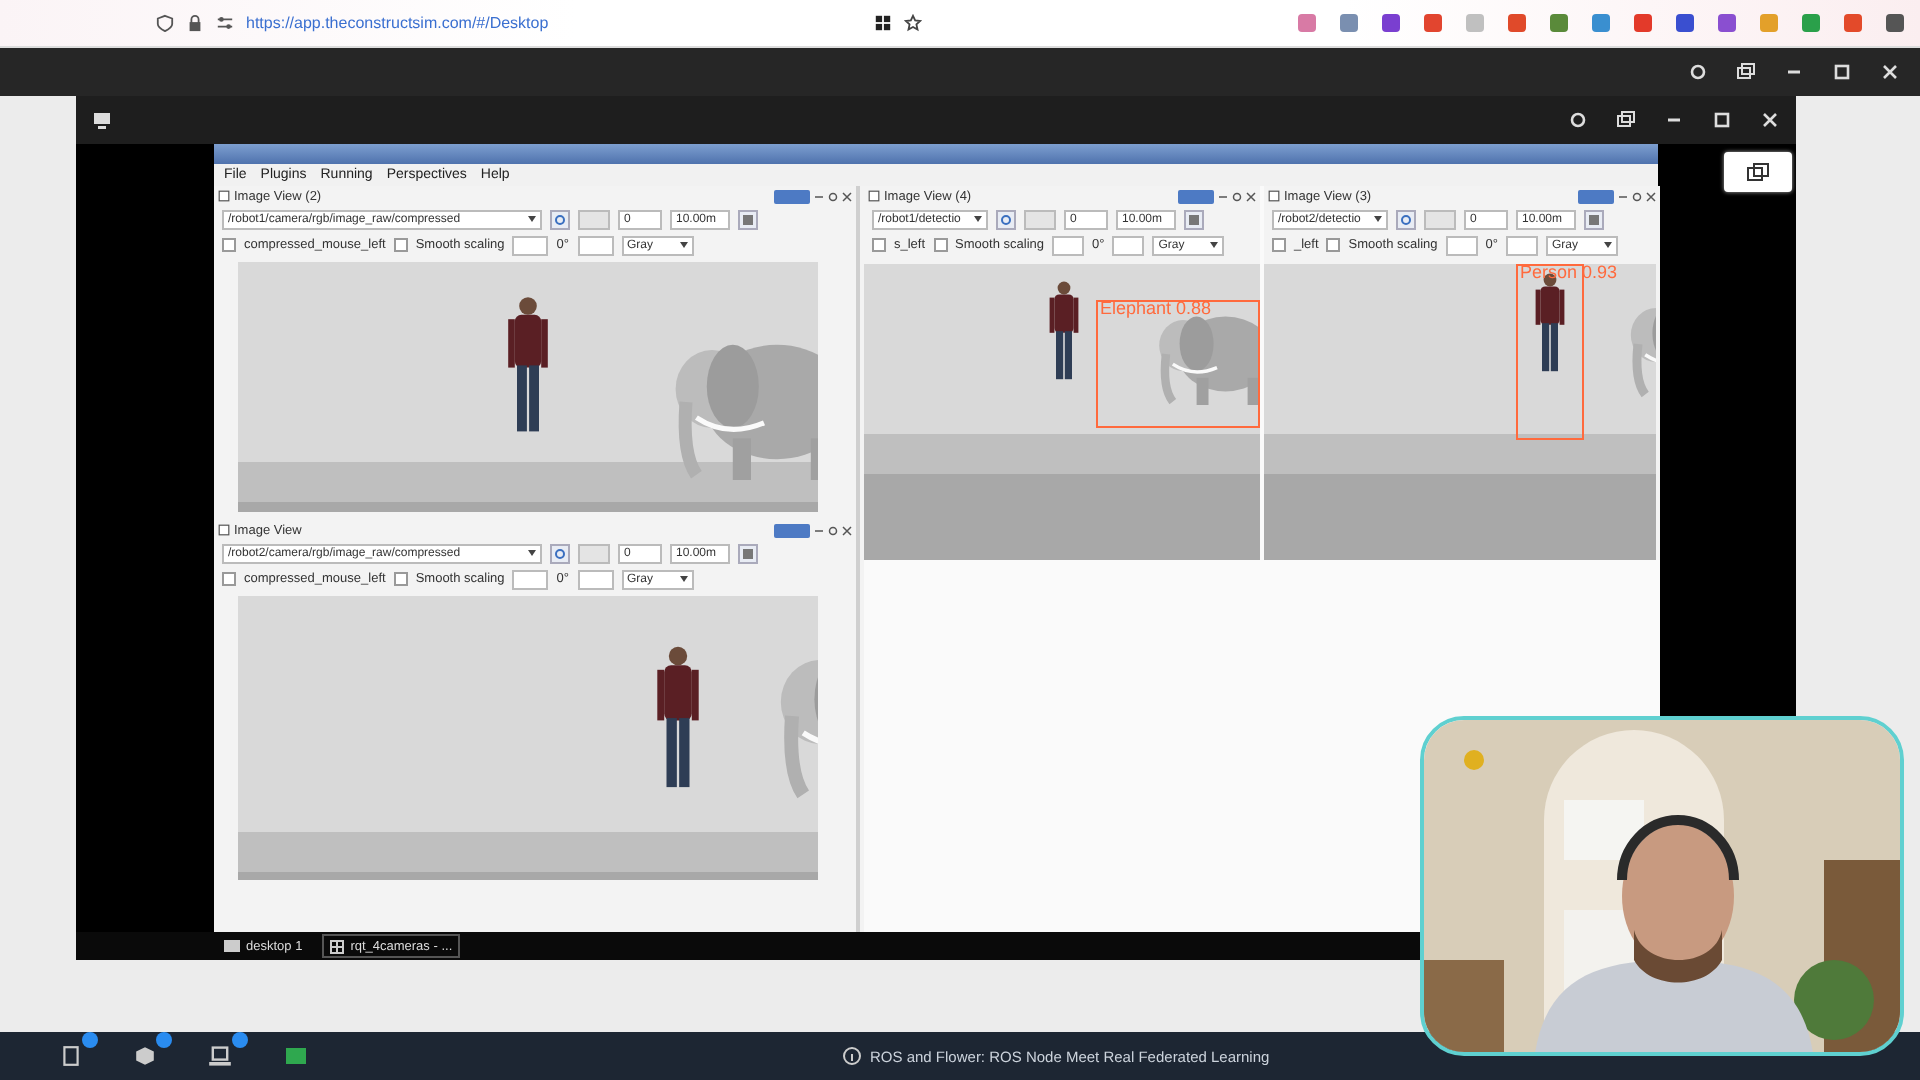 The height and width of the screenshot is (1080, 1920). I want to click on info-icon, so click(852, 1056).